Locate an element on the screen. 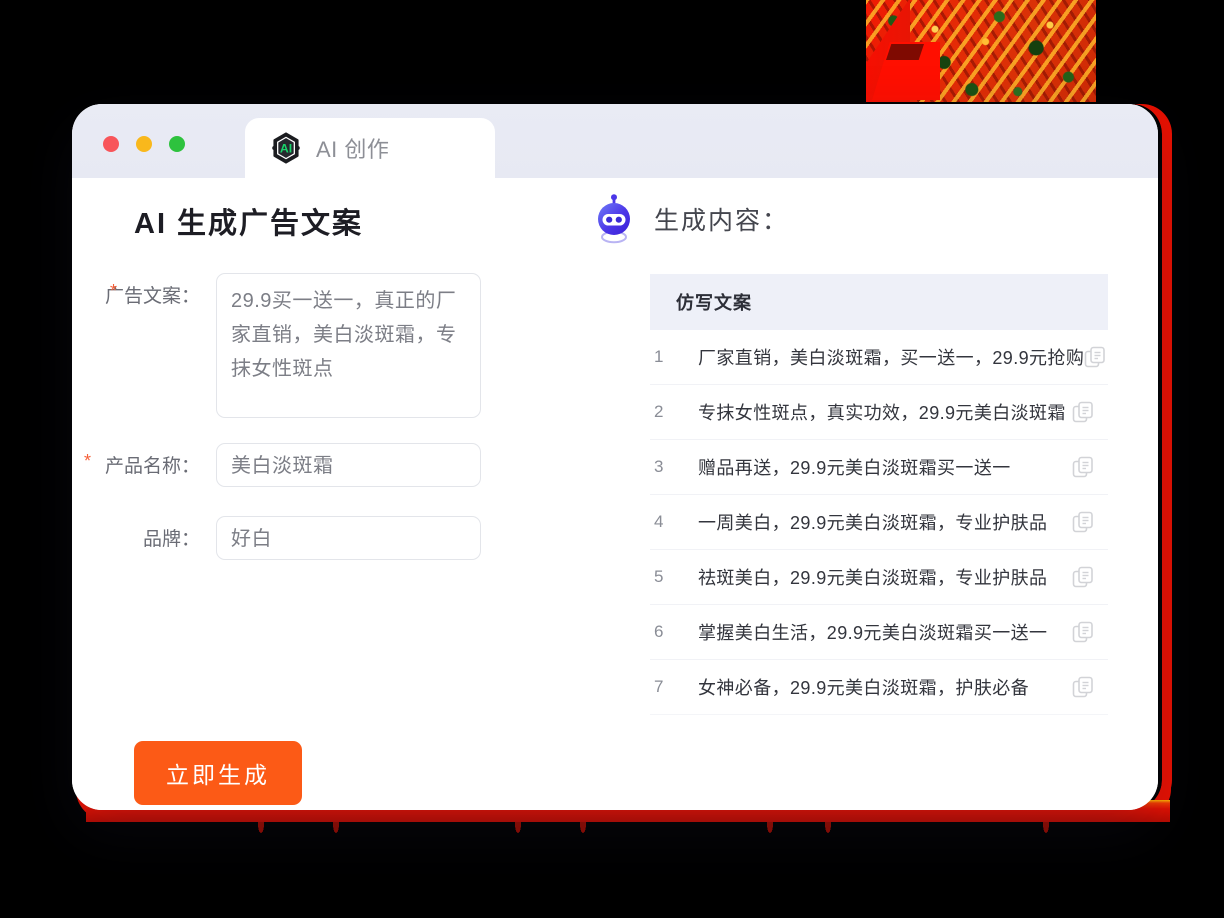 This screenshot has height=918, width=1224. row-index: 7 is located at coordinates (659, 686).